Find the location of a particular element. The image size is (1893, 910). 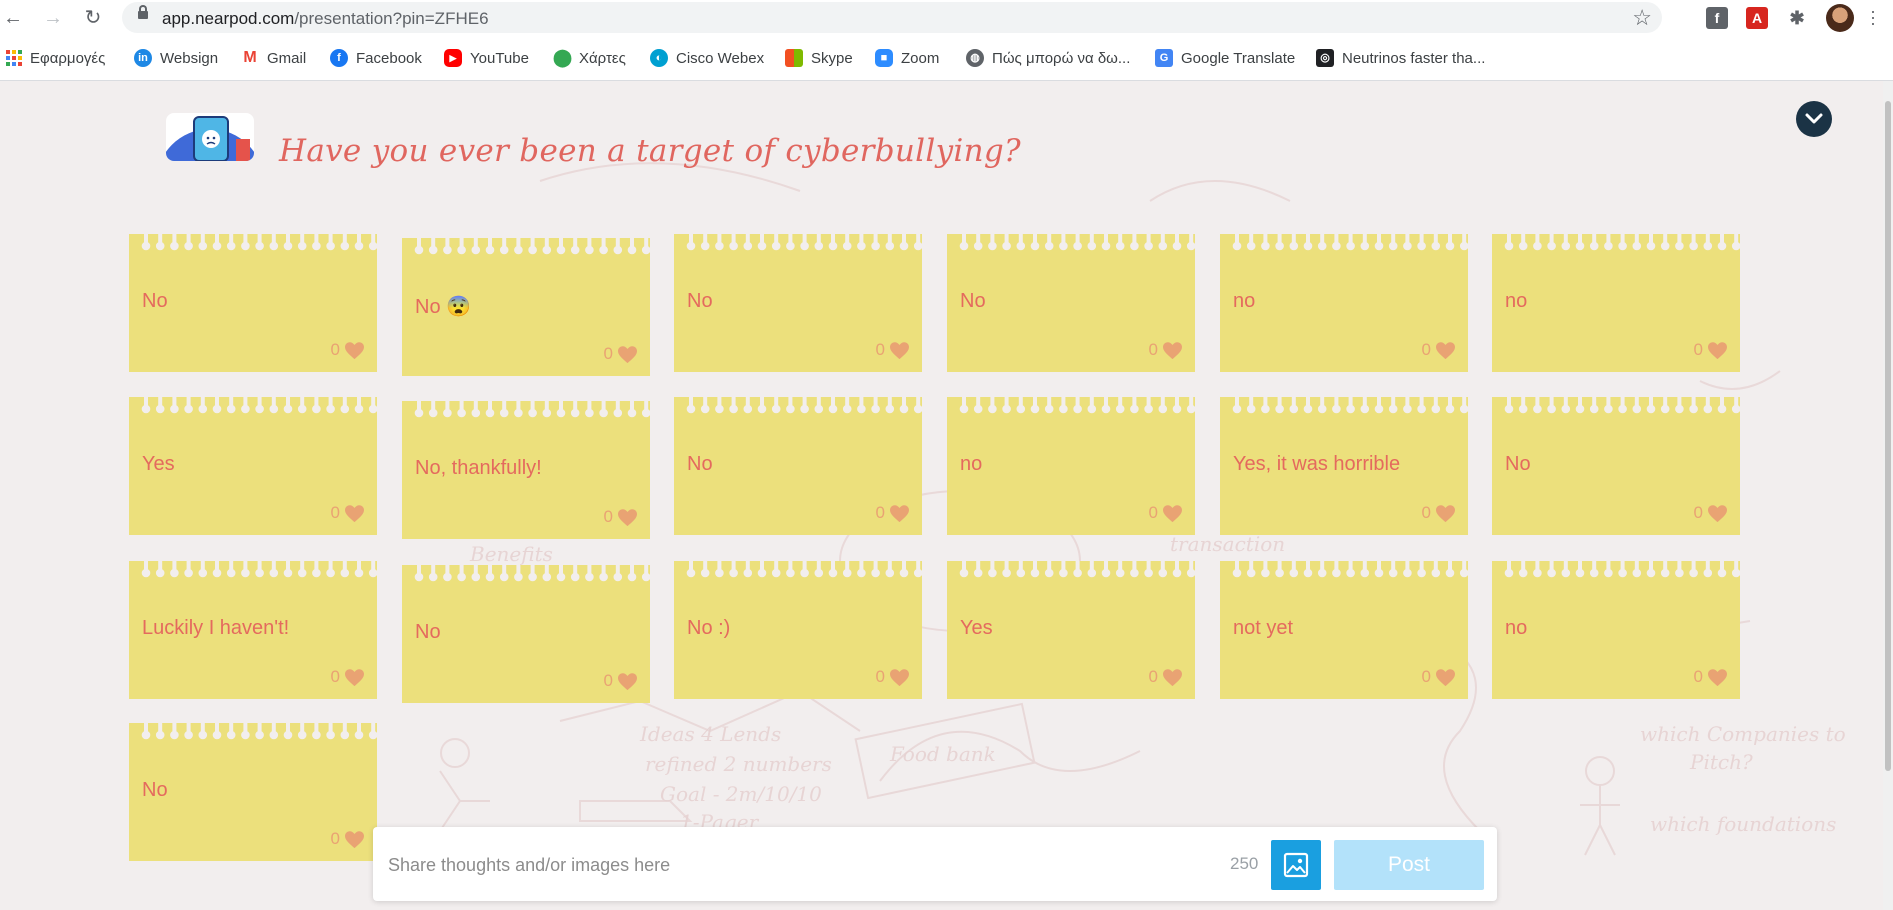

page-scrollbar is located at coordinates (1888, 495).